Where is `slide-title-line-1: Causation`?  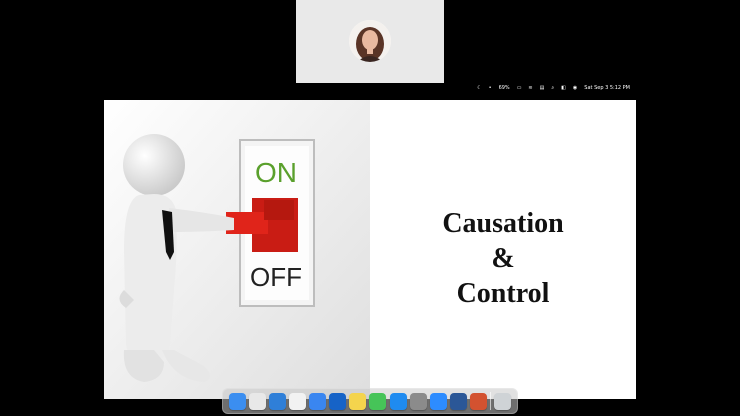 slide-title-line-1: Causation is located at coordinates (503, 223).